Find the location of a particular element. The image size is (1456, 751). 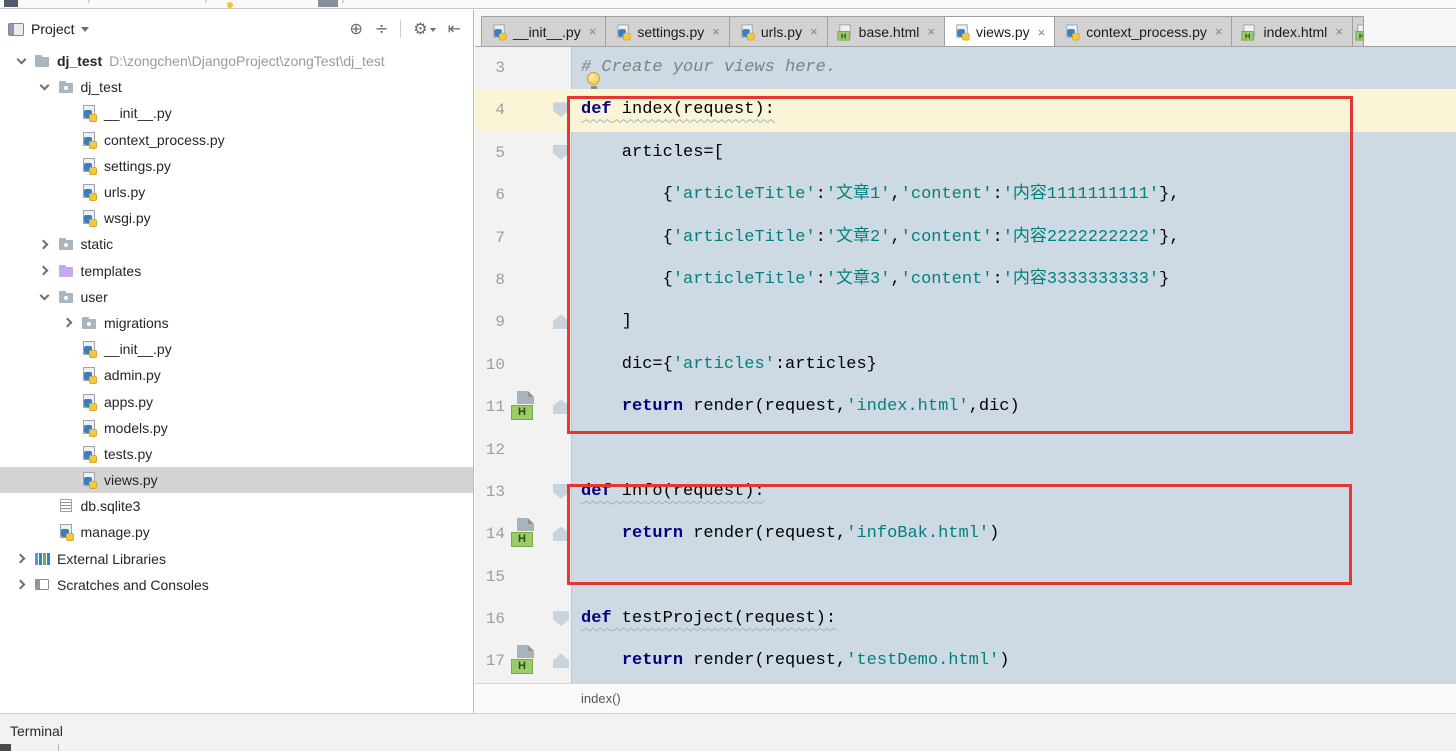

divider is located at coordinates (58, 747).